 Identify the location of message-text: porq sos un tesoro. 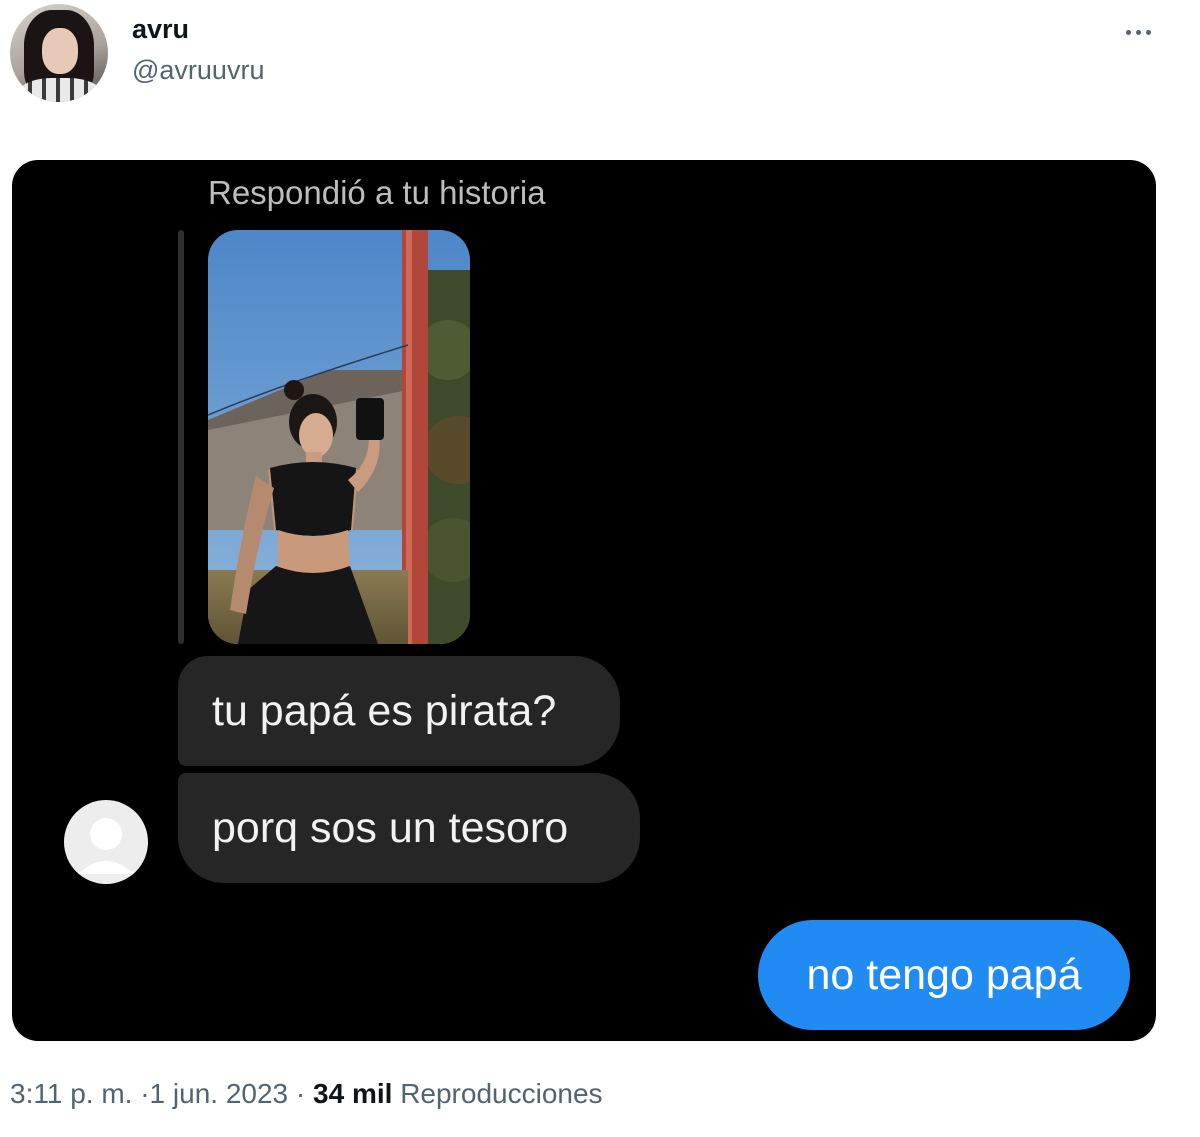
(390, 827).